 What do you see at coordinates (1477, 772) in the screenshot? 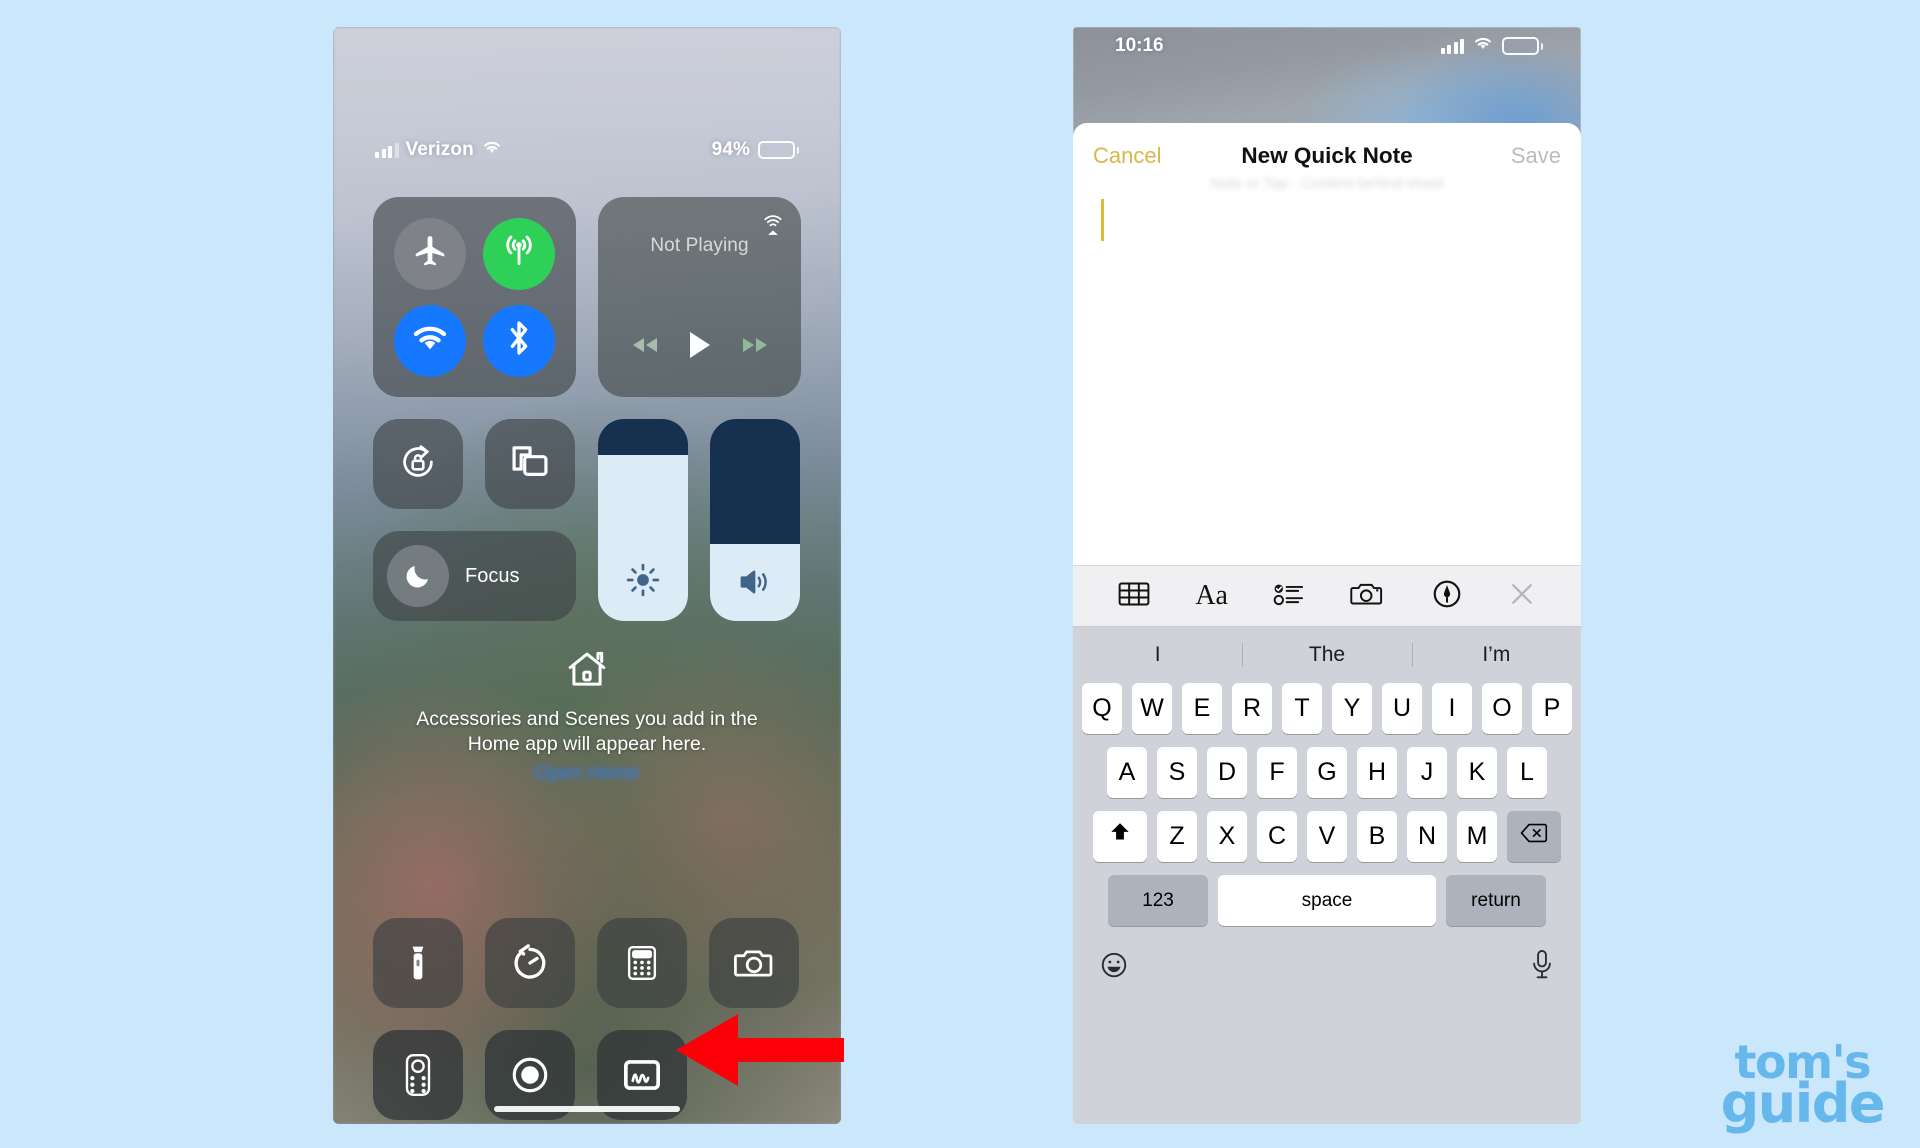
I see `key-k: K` at bounding box center [1477, 772].